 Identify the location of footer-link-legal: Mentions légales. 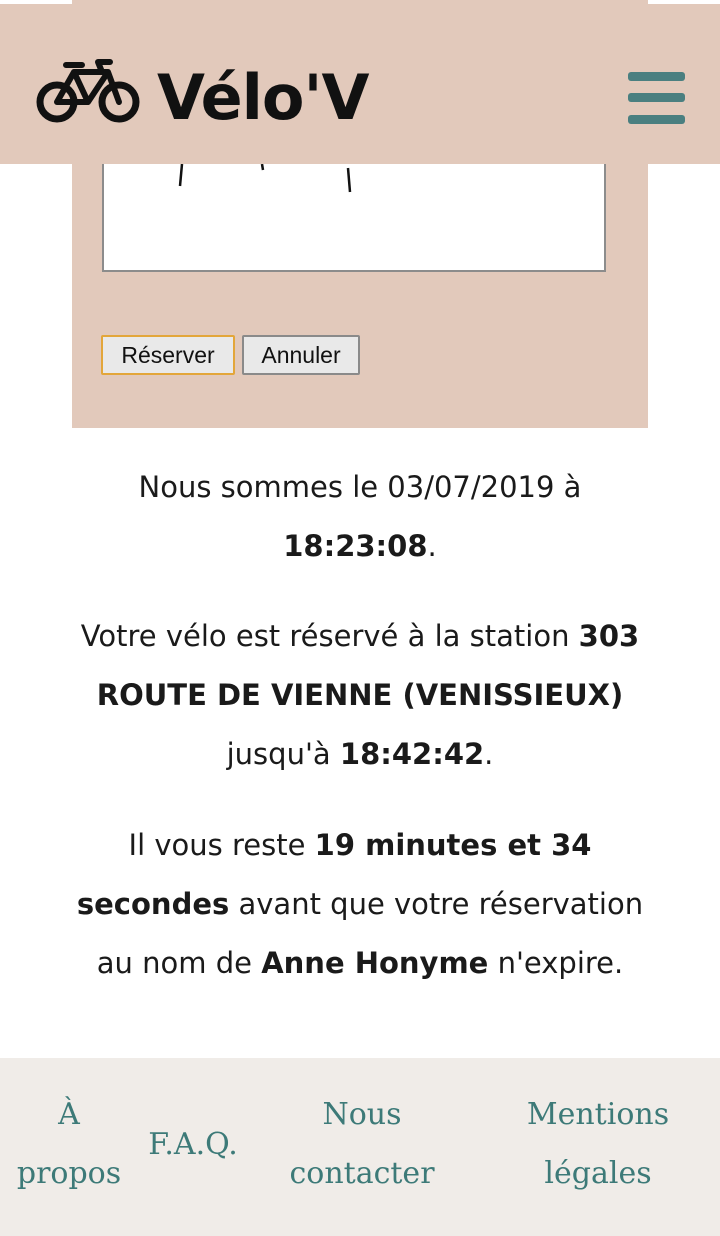
(598, 1144).